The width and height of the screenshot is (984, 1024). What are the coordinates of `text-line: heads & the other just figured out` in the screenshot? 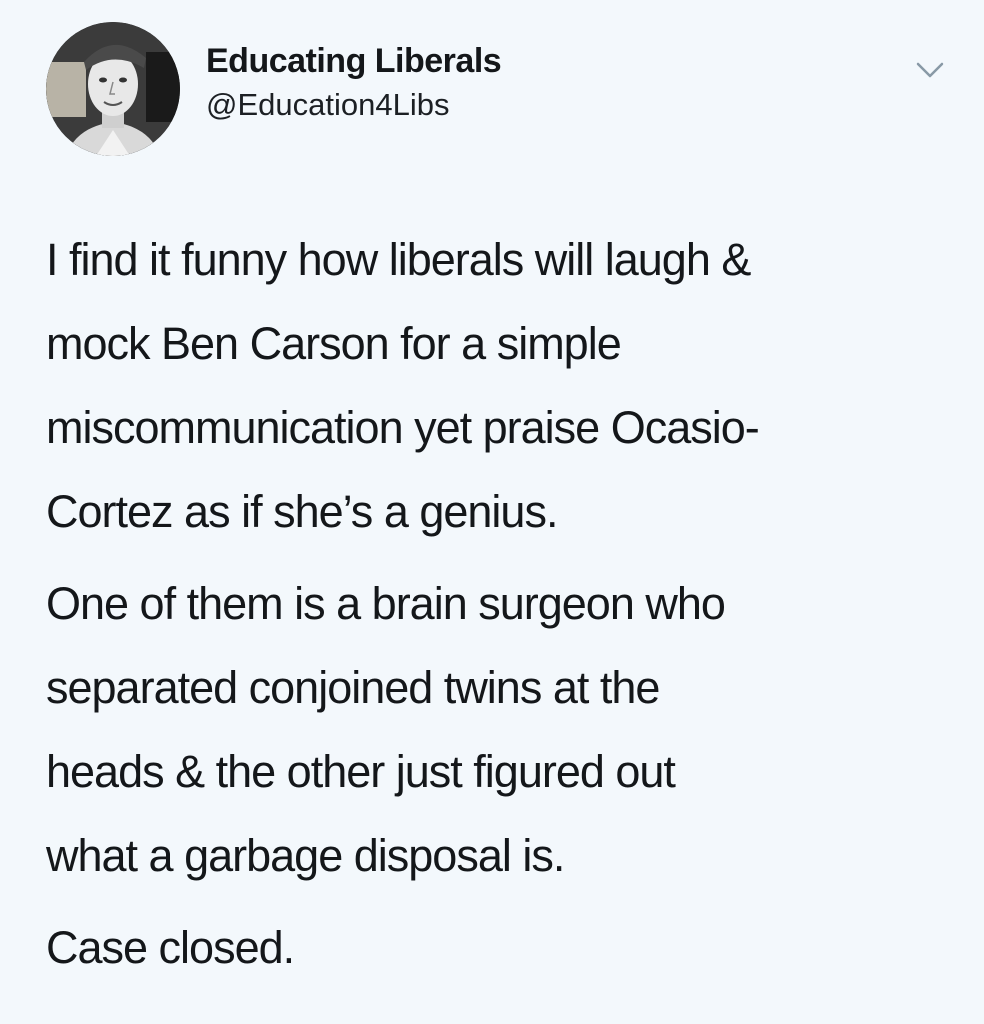 It's located at (361, 771).